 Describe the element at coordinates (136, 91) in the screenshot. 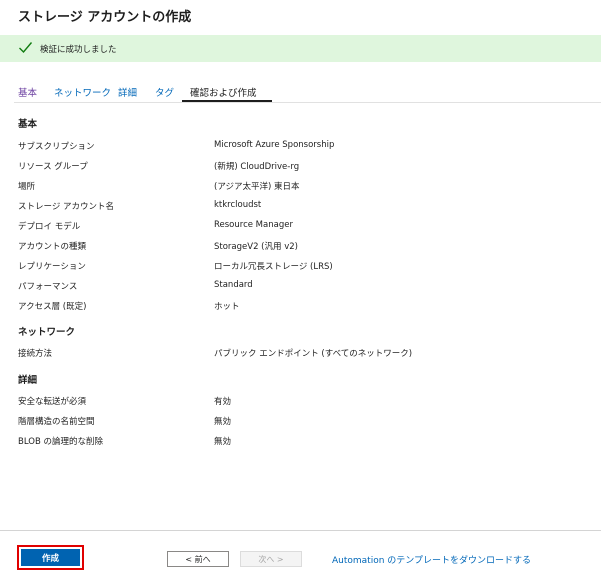

I see `tab-advanced: 詳細` at that location.